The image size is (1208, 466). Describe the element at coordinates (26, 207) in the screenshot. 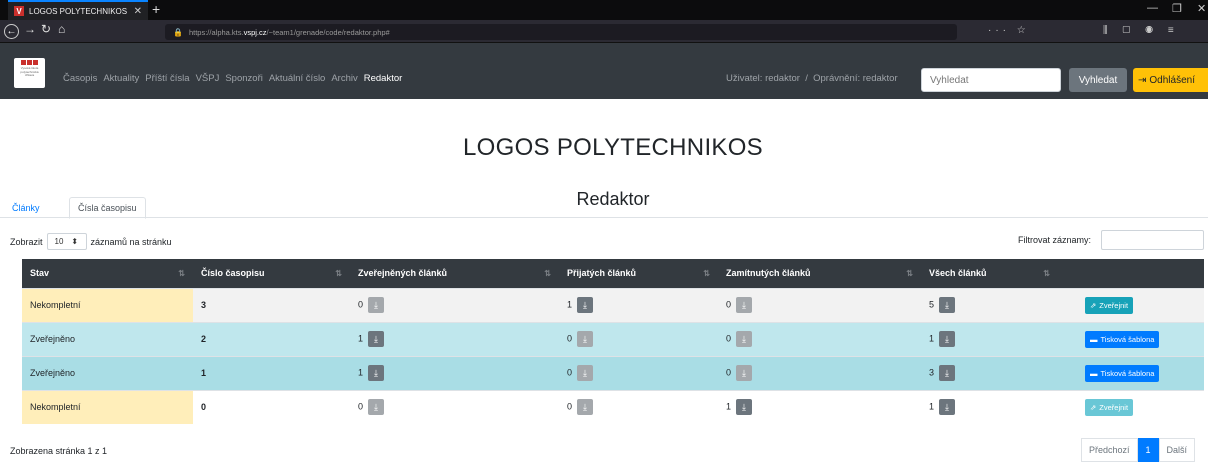

I see `tab-clanky: Články` at that location.